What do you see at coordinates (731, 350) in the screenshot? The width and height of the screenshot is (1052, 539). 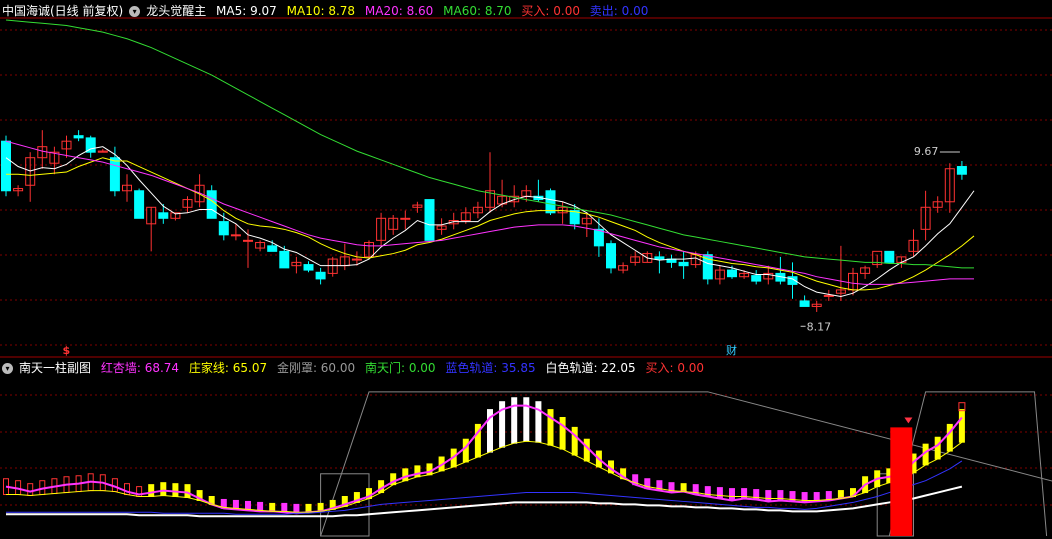 I see `cai-marker: 财` at bounding box center [731, 350].